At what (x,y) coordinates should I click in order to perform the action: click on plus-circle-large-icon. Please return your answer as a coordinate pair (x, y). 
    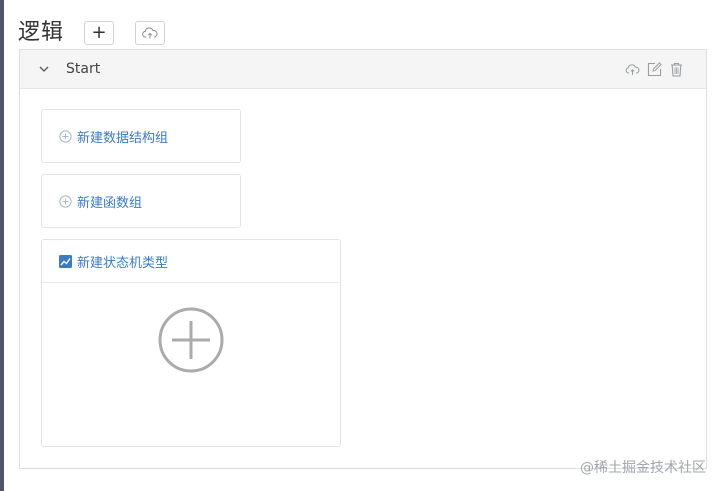
    Looking at the image, I should click on (191, 340).